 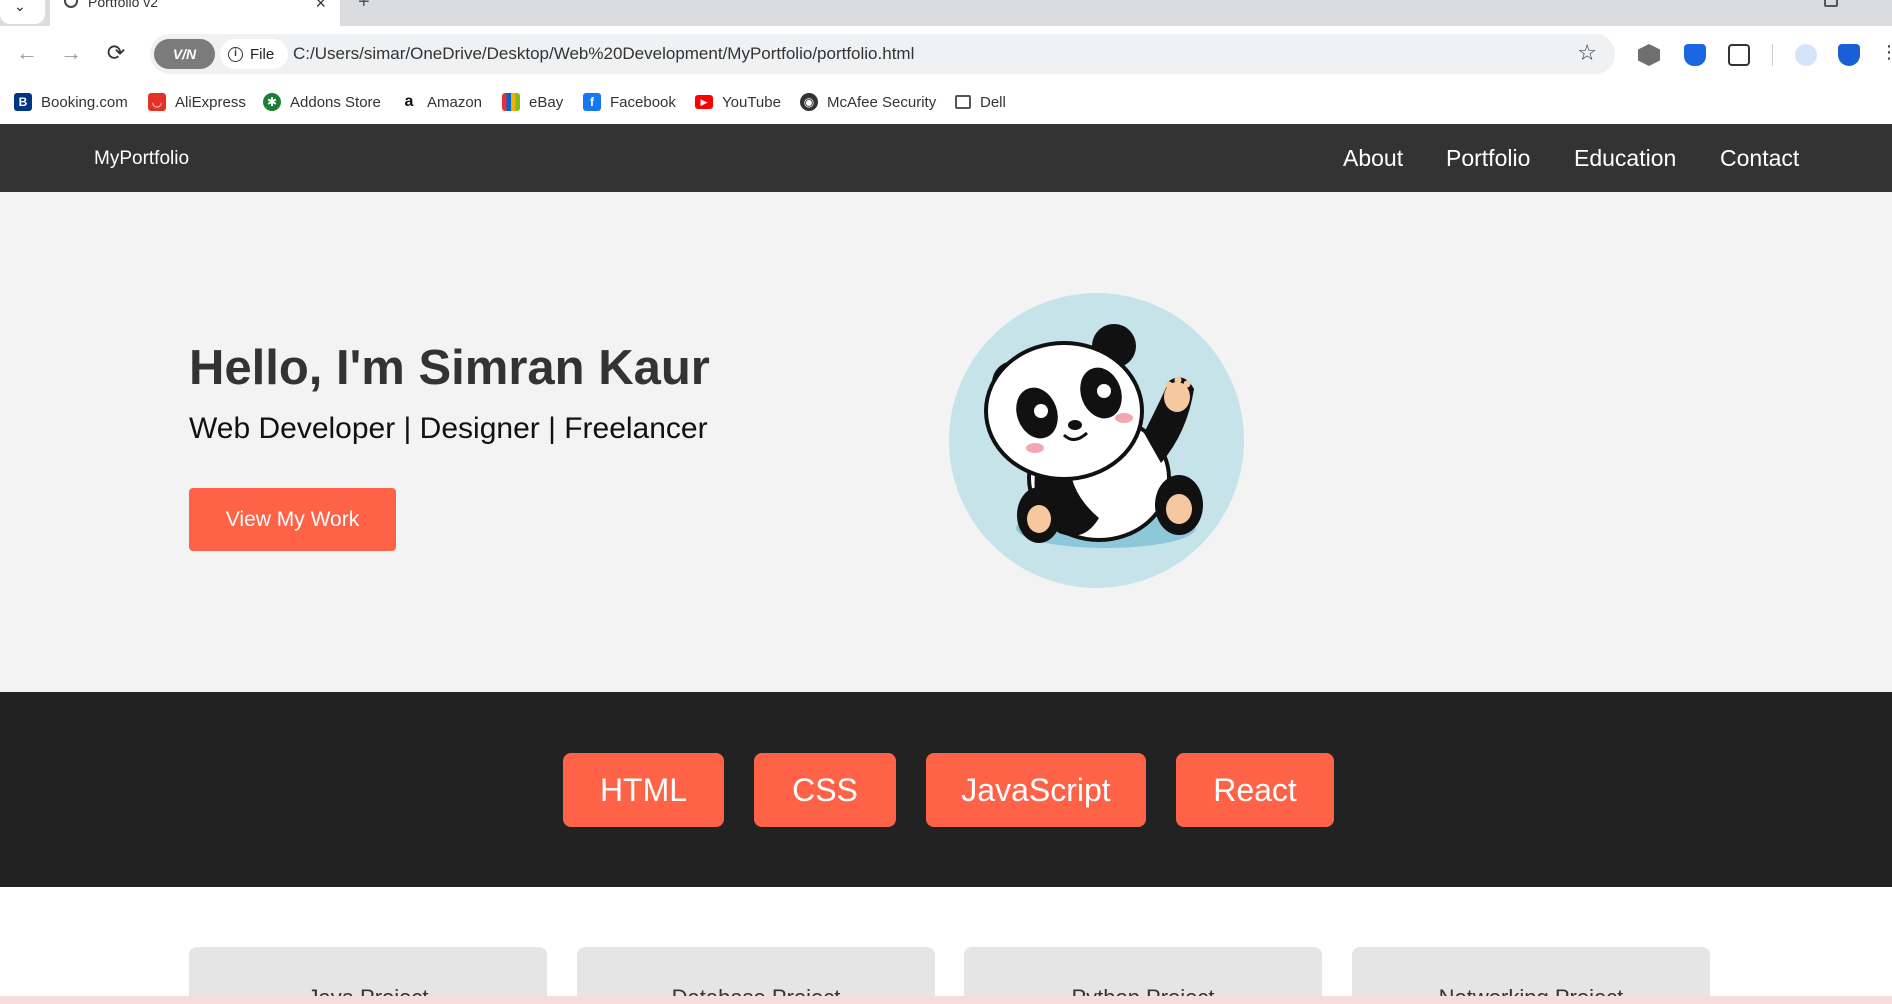 I want to click on booking-icon: B, so click(x=23, y=102).